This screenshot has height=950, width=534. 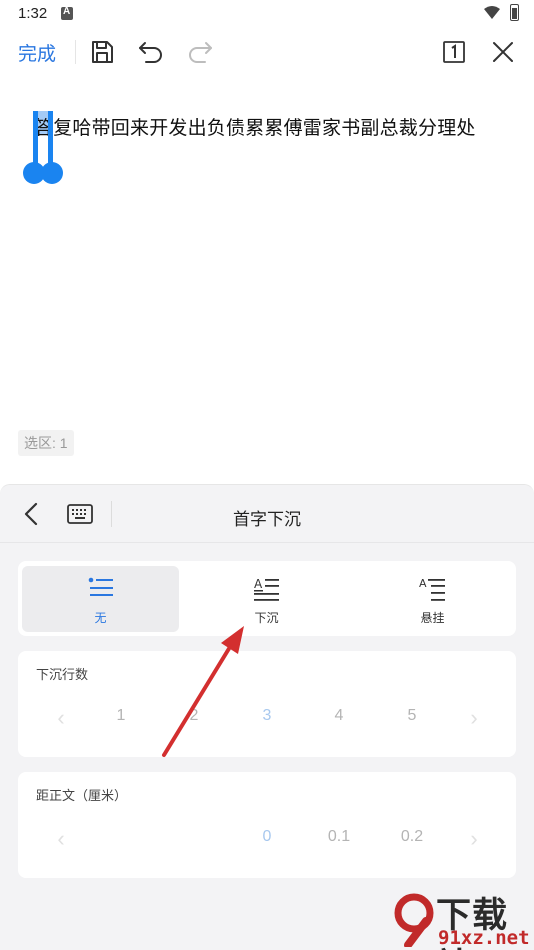 I want to click on drop-lines-title: 下沉行数, so click(x=62, y=674).